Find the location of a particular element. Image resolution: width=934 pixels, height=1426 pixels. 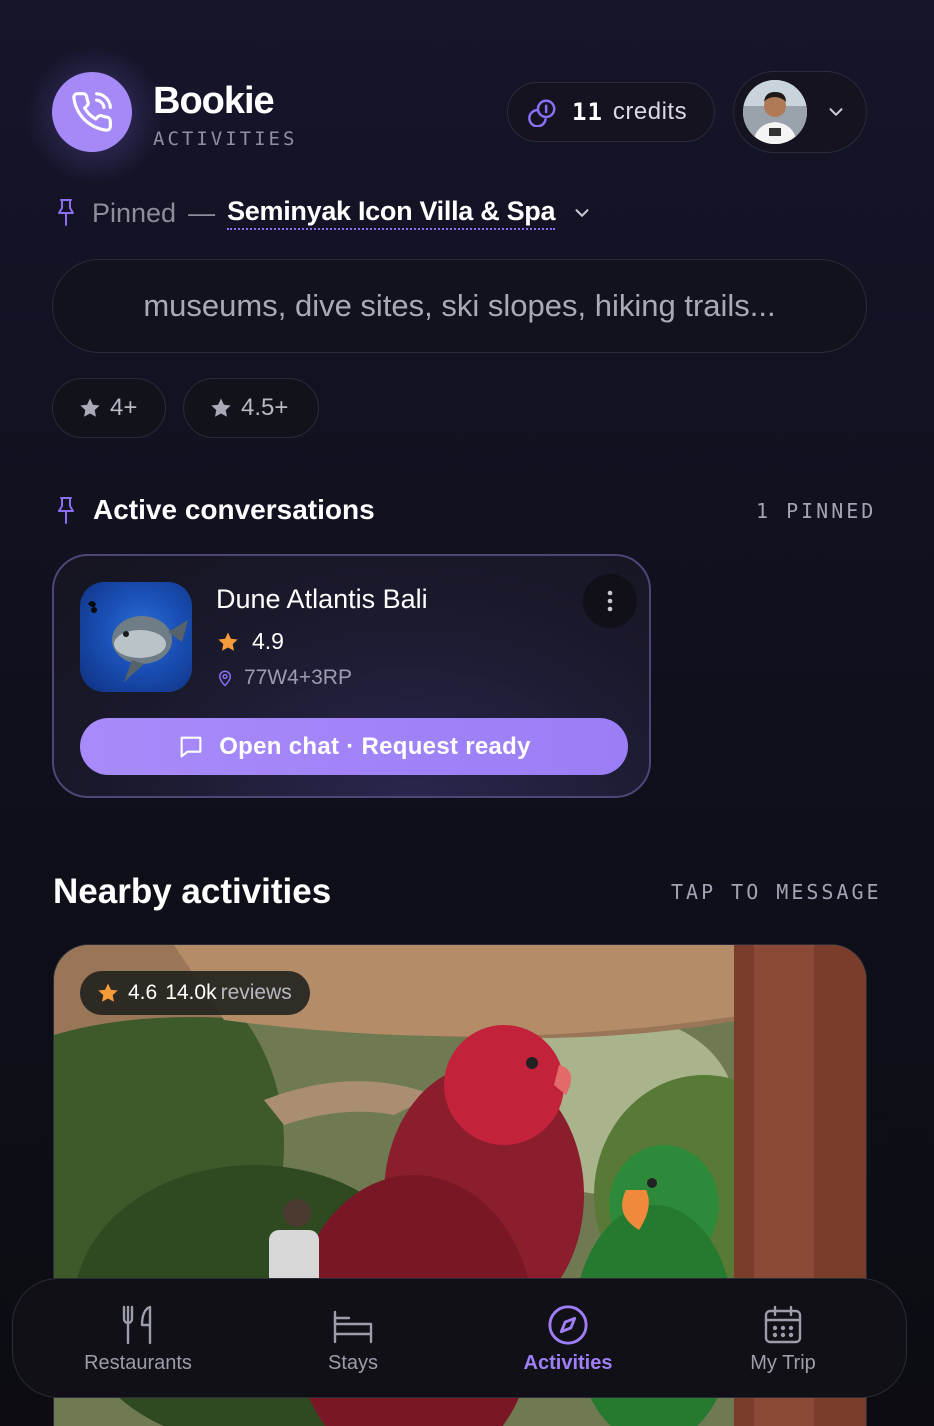

pinned-hotel-selector: Pinned — Seminyak Icon Villa & Spa is located at coordinates (323, 213).